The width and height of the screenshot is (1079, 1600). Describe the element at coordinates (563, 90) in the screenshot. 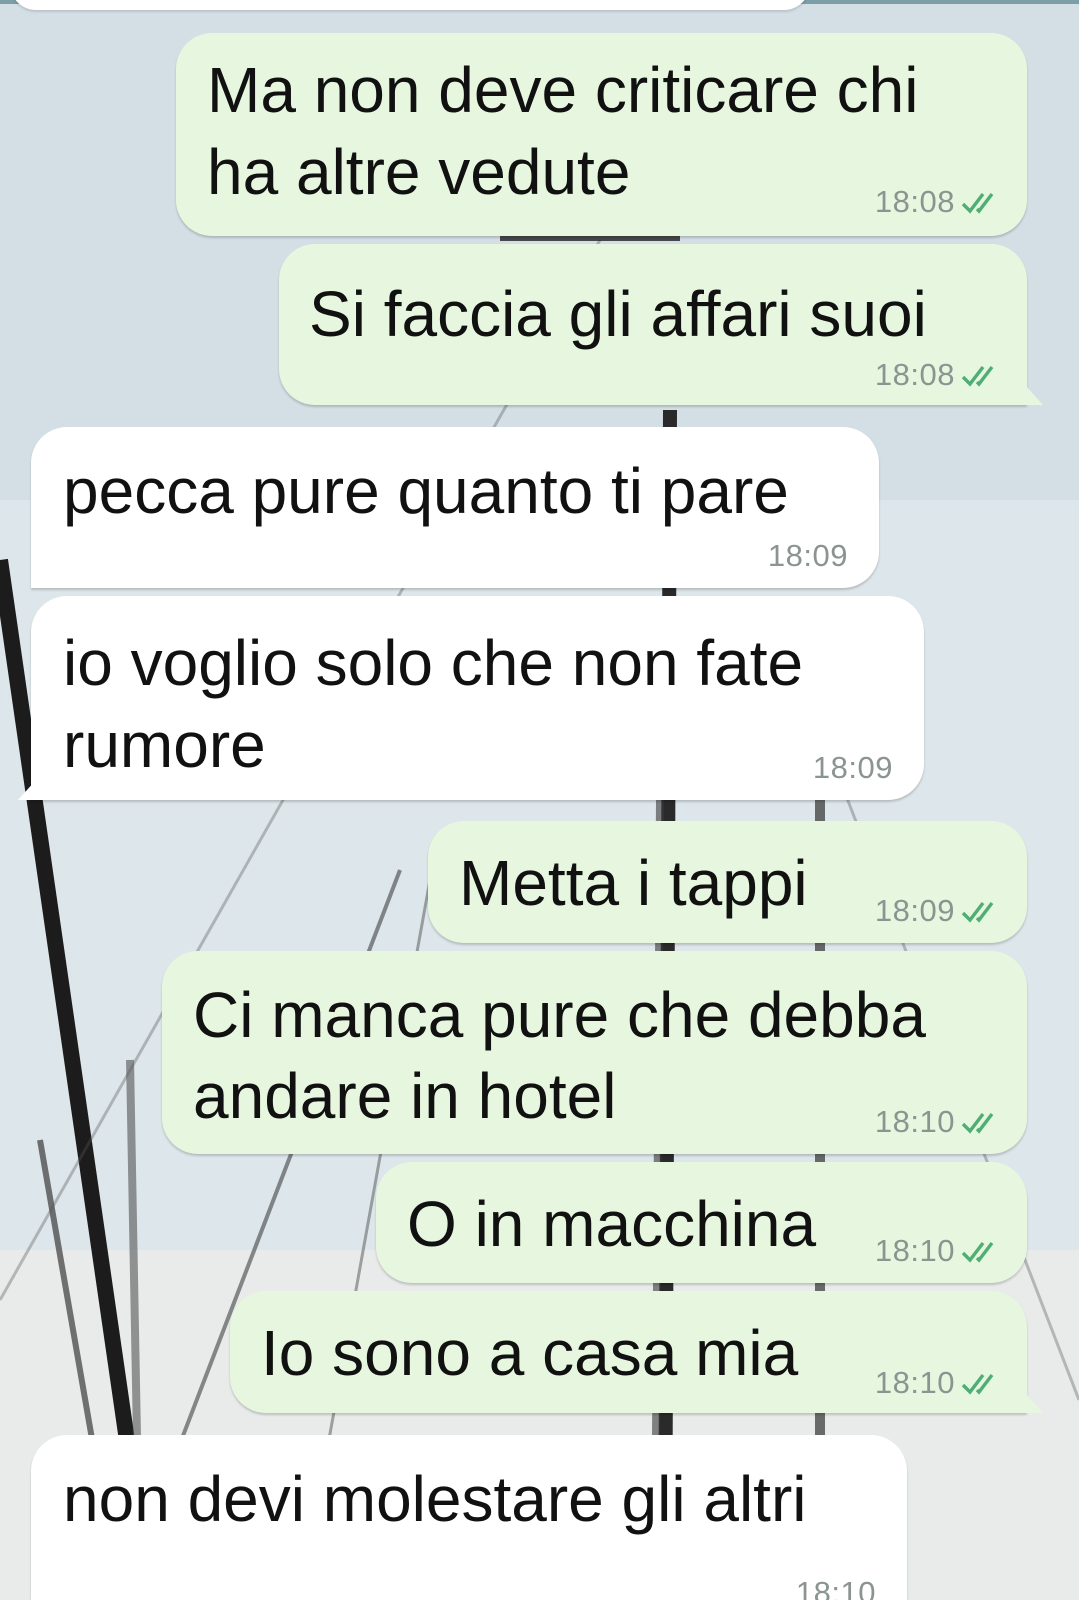

I see `message-text-line: Ma non deve criticare chi` at that location.